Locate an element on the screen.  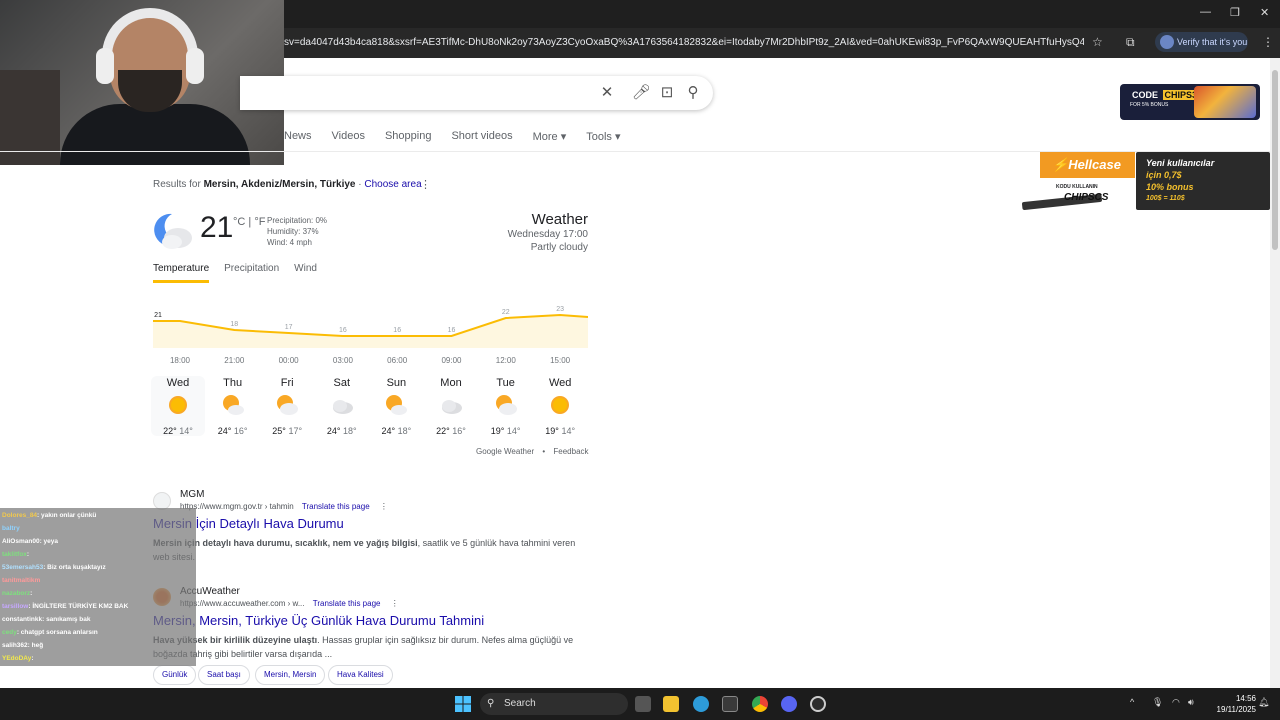
current-temperature: 21 is located at coordinates (217, 227).